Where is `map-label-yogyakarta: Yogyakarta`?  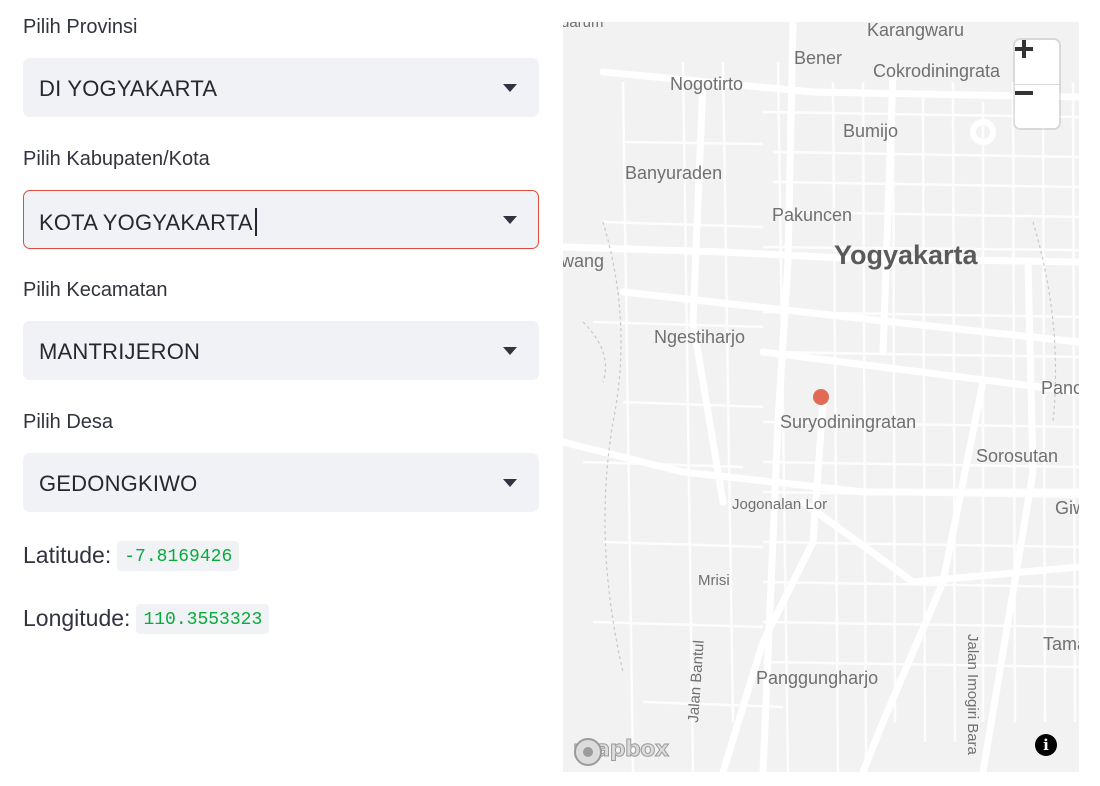 map-label-yogyakarta: Yogyakarta is located at coordinates (906, 255).